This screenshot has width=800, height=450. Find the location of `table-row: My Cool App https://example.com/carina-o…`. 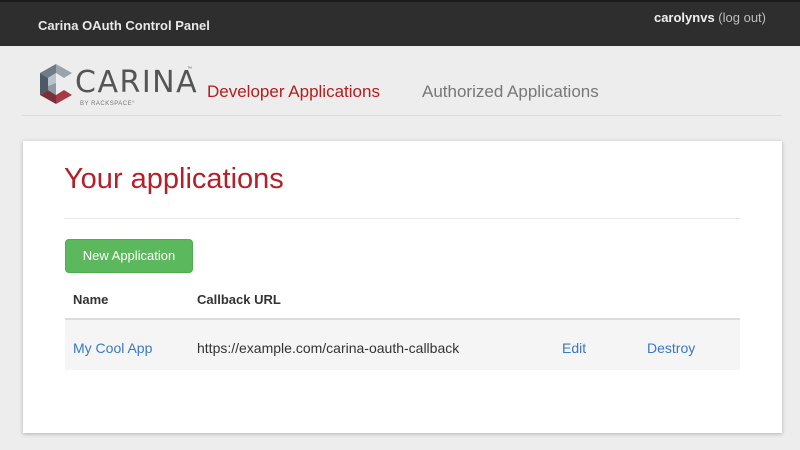

table-row: My Cool App https://example.com/carina-o… is located at coordinates (402, 345).